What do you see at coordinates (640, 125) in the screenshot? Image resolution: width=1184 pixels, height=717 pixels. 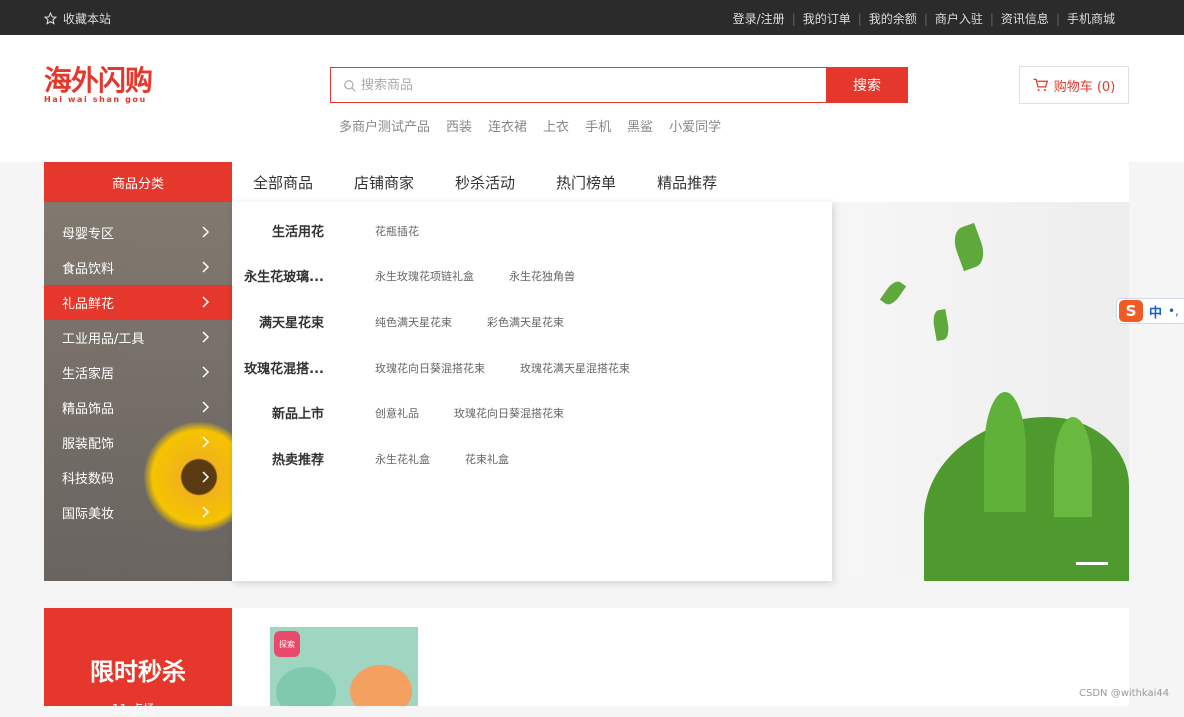 I see `hot-keyword: 黑鲨` at bounding box center [640, 125].